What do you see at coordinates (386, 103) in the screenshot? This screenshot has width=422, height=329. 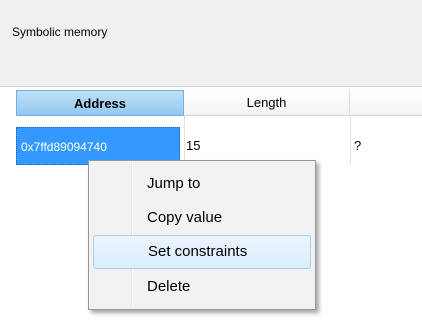 I see `column-header-extra` at bounding box center [386, 103].